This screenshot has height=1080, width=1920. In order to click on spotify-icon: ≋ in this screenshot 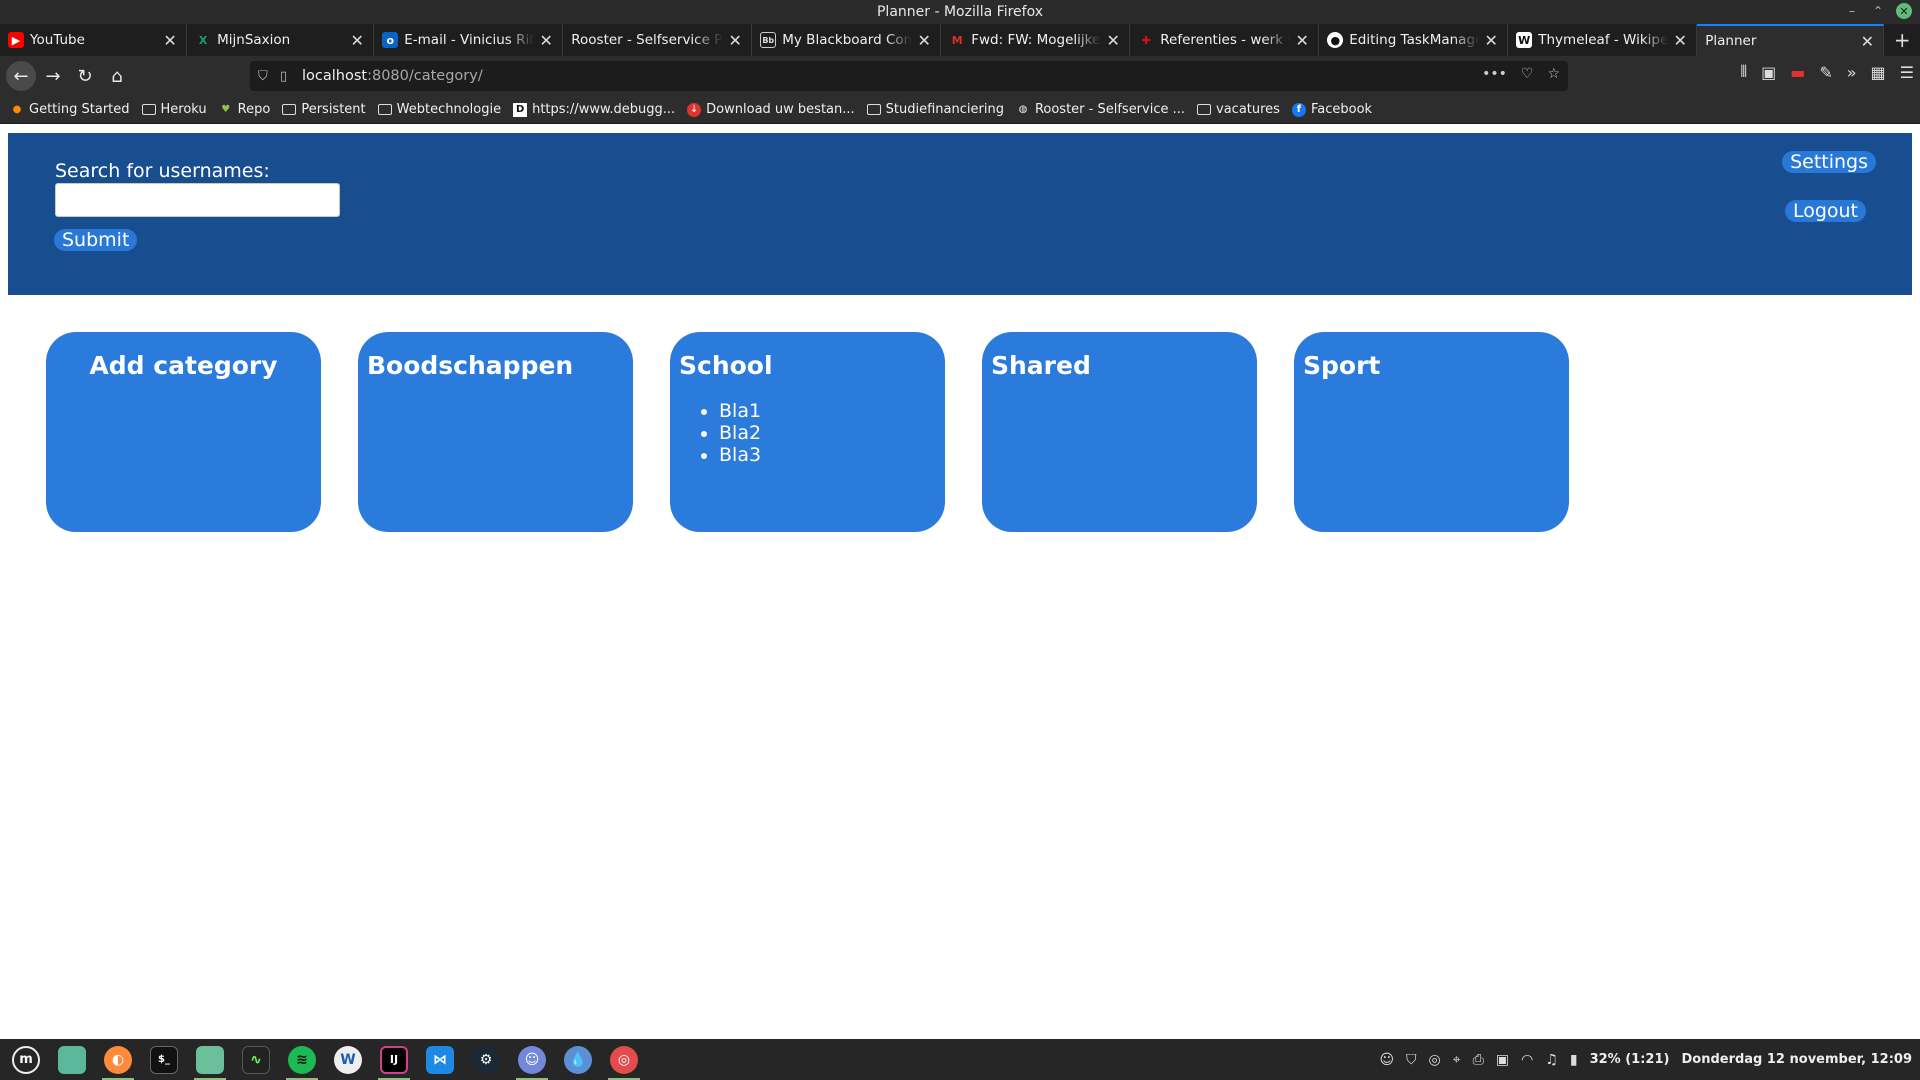, I will do `click(302, 1060)`.